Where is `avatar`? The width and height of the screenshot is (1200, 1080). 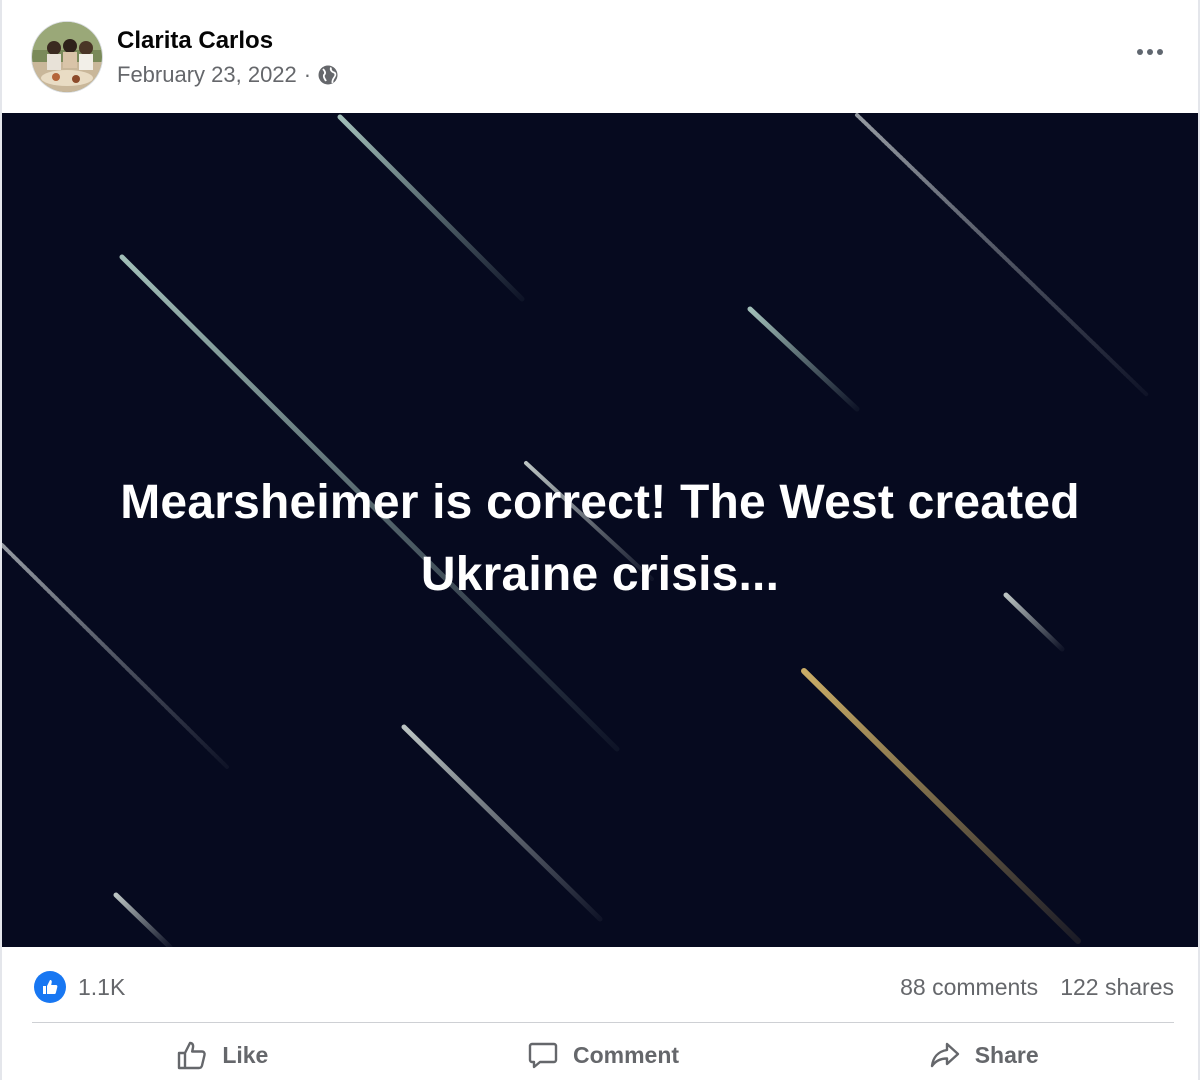
avatar is located at coordinates (67, 57).